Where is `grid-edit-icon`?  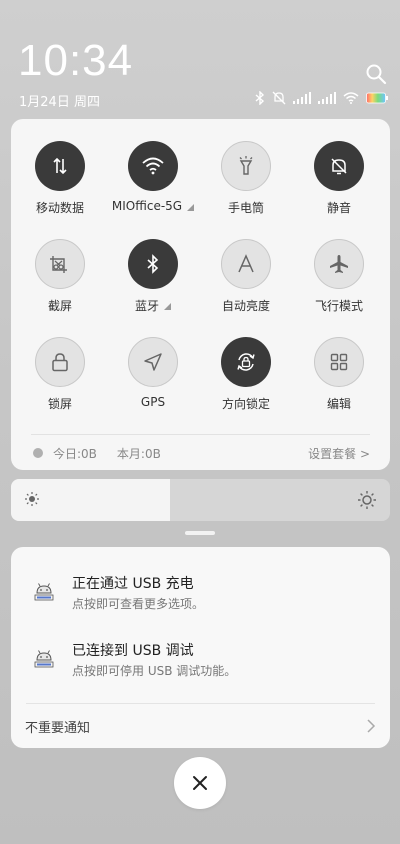 grid-edit-icon is located at coordinates (339, 362).